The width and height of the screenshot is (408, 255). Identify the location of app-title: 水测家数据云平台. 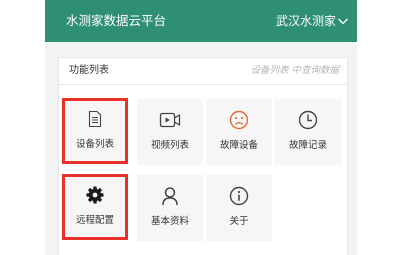
(116, 20).